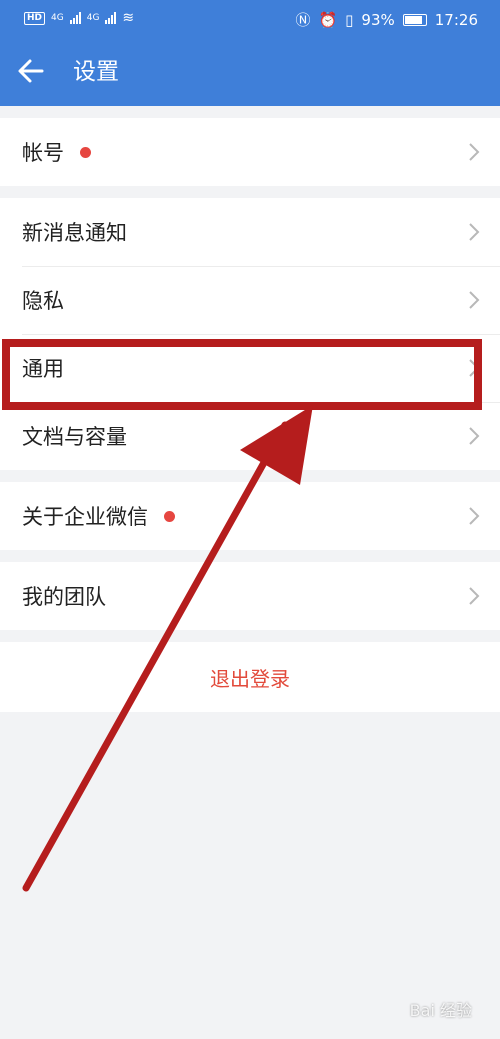  I want to click on status-bar: HD 4G 4G ≋ Ⓝ ⏰ ▯ 93% 17:26, so click(250, 19).